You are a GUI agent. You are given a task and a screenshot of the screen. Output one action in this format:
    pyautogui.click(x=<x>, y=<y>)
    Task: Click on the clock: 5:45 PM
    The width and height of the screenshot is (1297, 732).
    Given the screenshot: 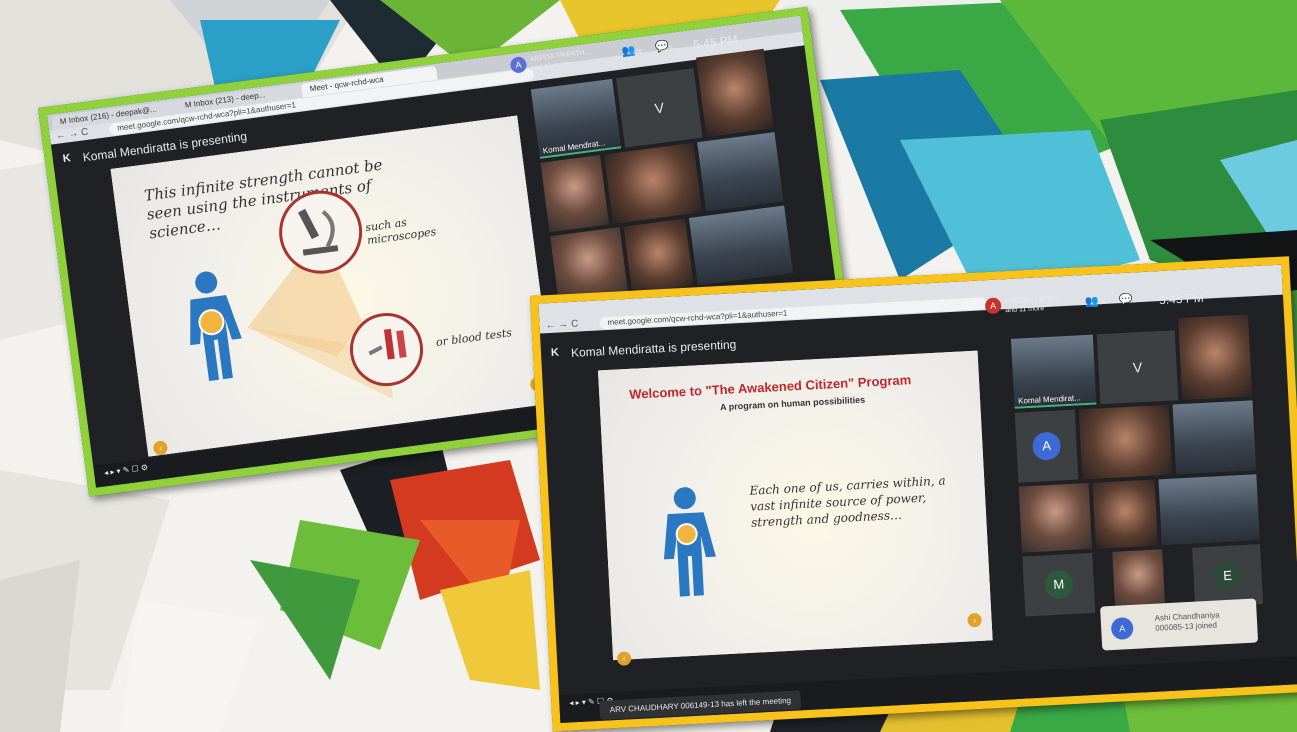 What is the action you would take?
    pyautogui.click(x=1181, y=299)
    